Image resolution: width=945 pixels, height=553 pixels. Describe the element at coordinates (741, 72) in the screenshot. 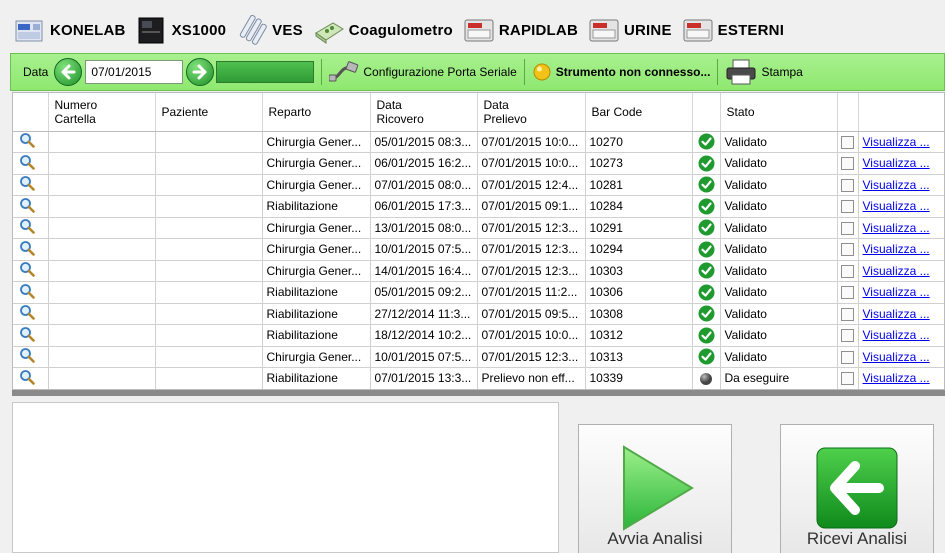

I see `printer-icon` at that location.